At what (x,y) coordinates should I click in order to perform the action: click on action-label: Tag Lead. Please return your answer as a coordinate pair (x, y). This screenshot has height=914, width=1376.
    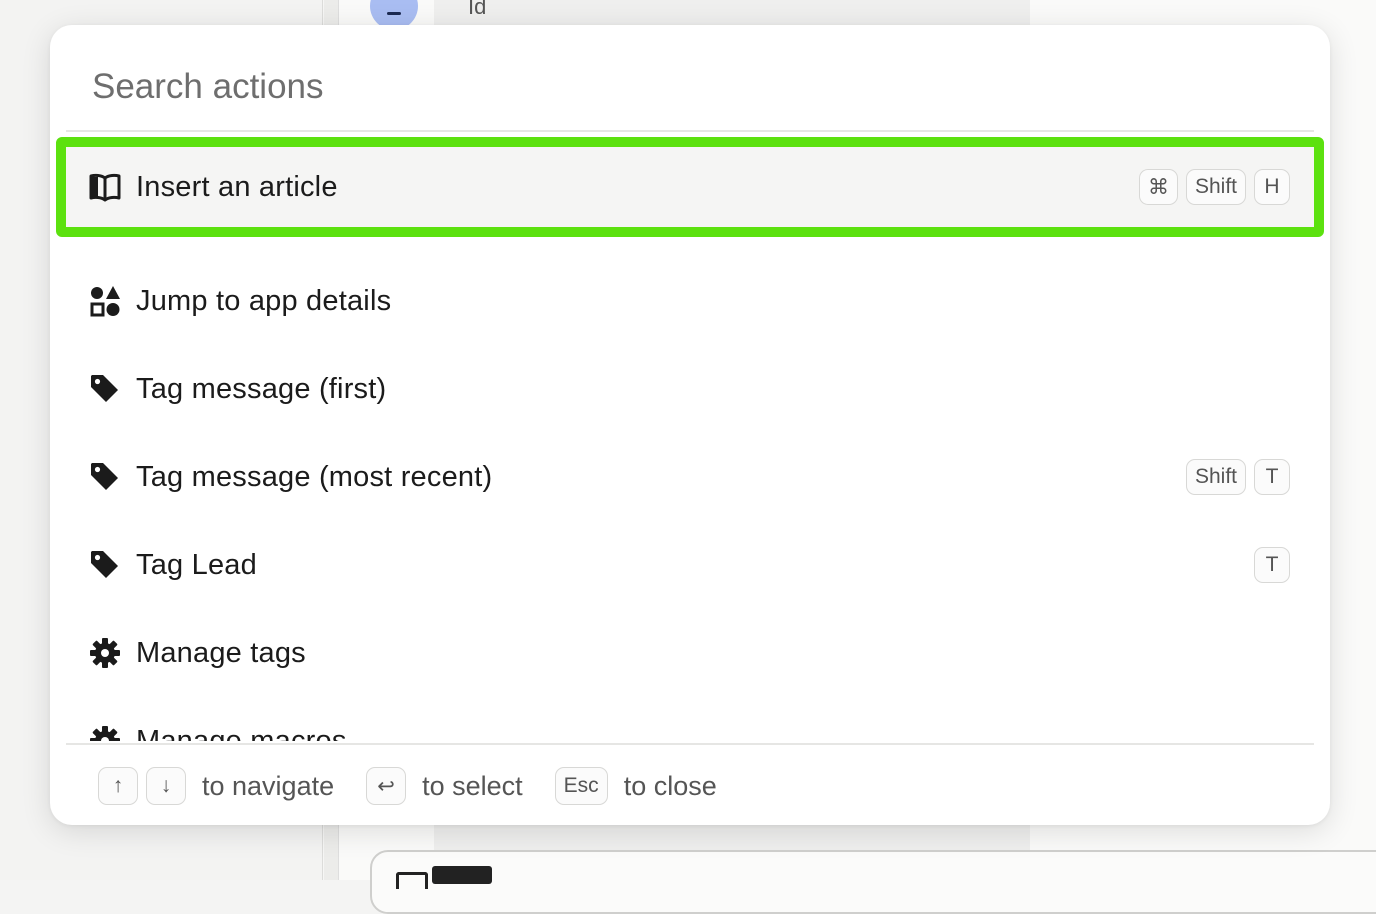
    Looking at the image, I should click on (196, 565).